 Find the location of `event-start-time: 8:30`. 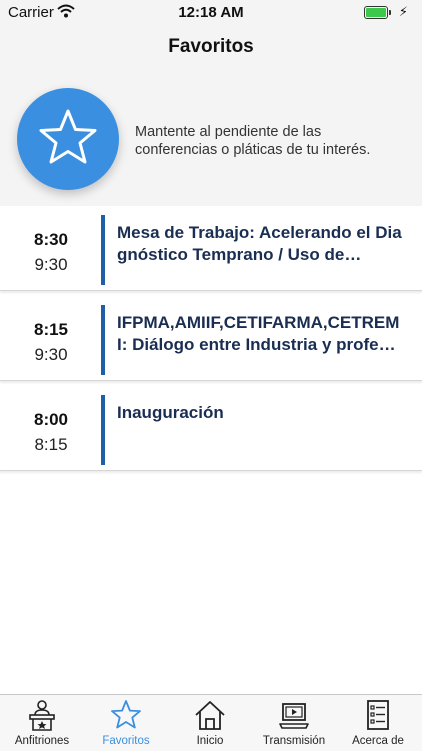

event-start-time: 8:30 is located at coordinates (51, 239).